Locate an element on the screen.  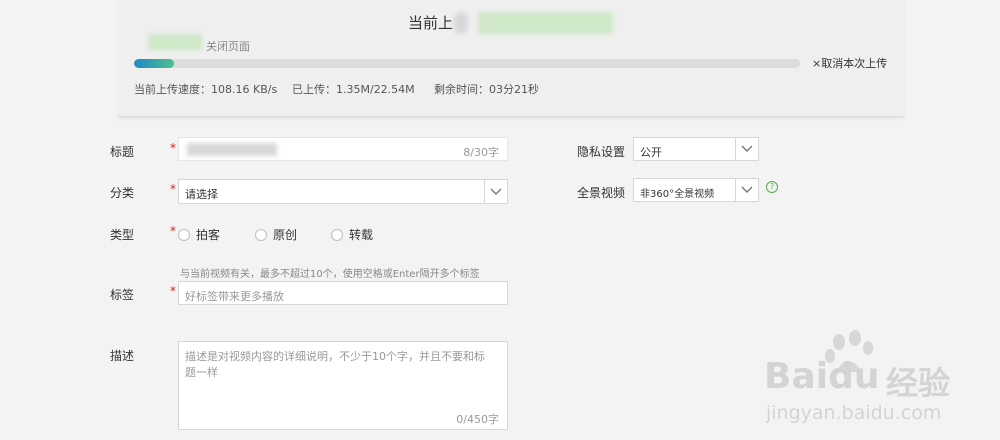
tags-placeholder: 好标签带来更多播放 is located at coordinates (234, 296).